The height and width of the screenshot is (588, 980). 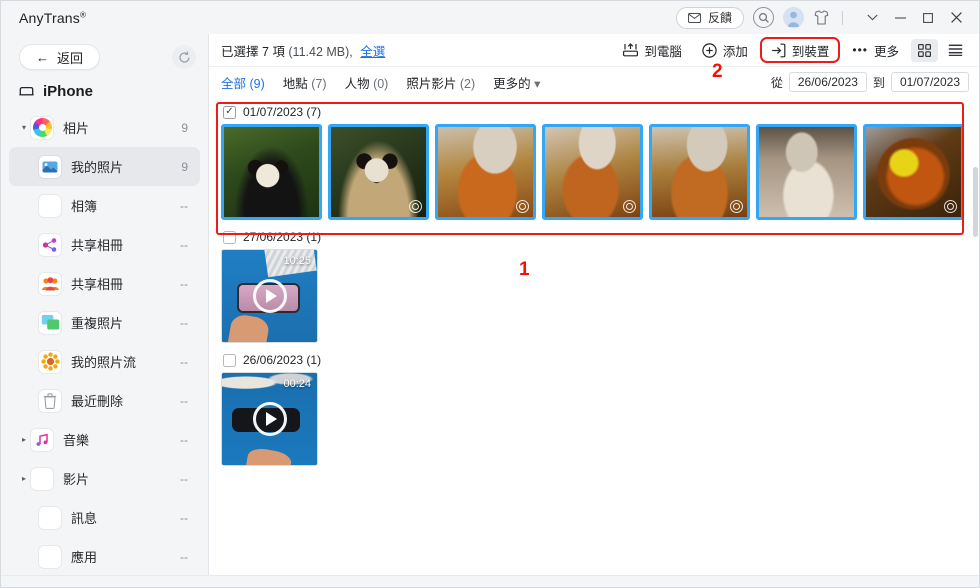 What do you see at coordinates (929, 82) in the screenshot?
I see `date-to-input: 01/07/2023` at bounding box center [929, 82].